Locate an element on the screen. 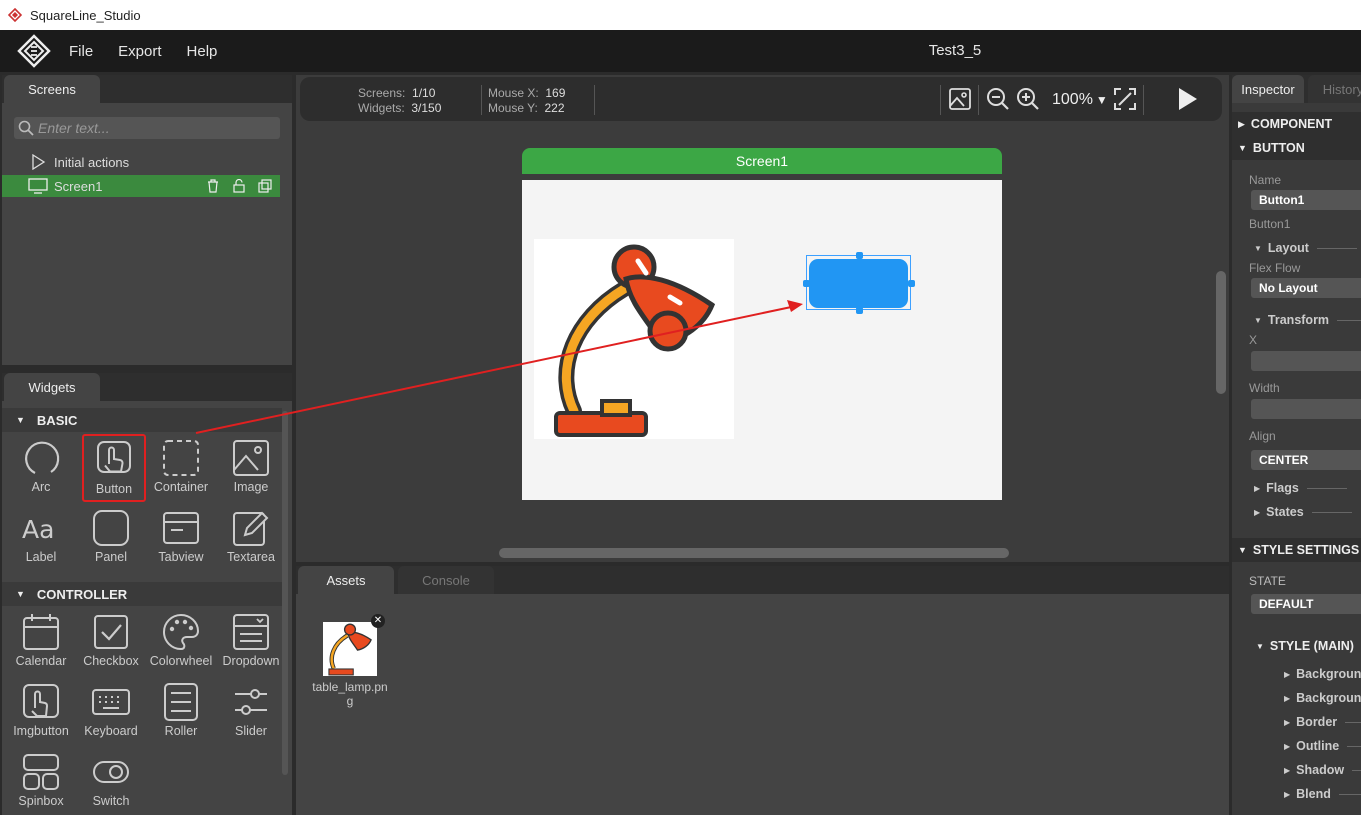  menu-help: Help is located at coordinates (202, 51).